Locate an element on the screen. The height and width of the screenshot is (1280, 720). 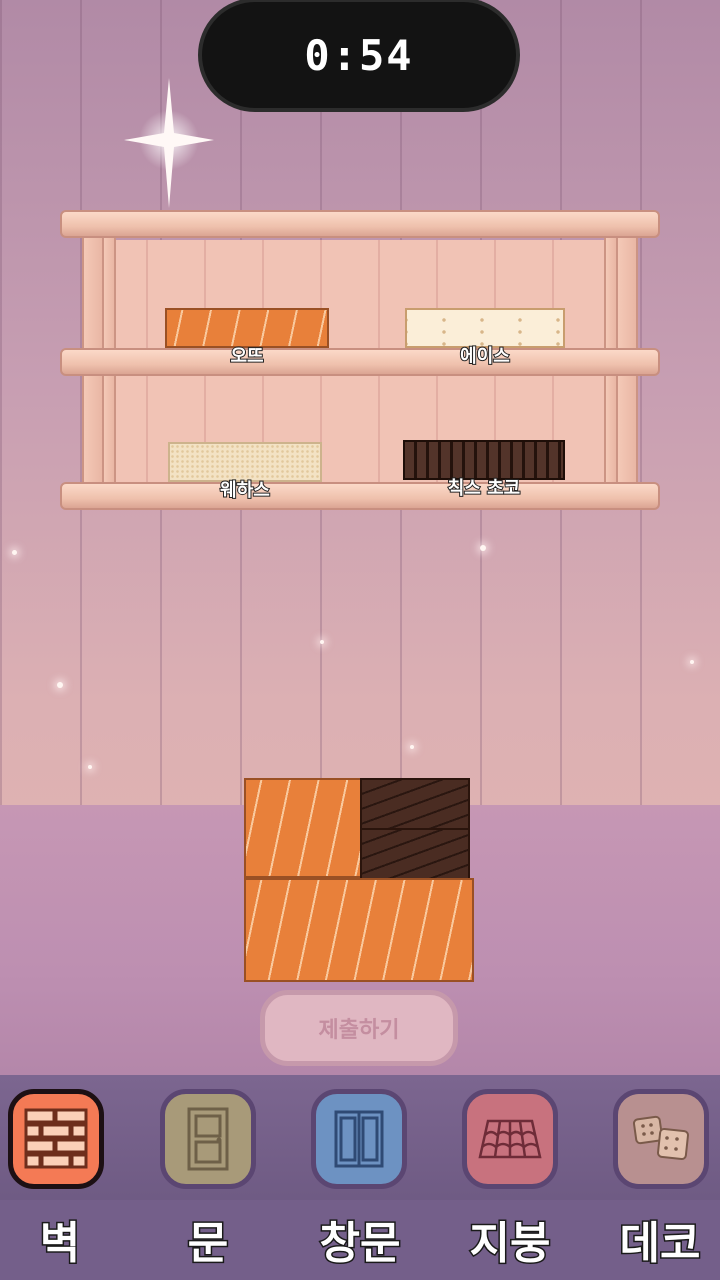
window-icon is located at coordinates (359, 1139).